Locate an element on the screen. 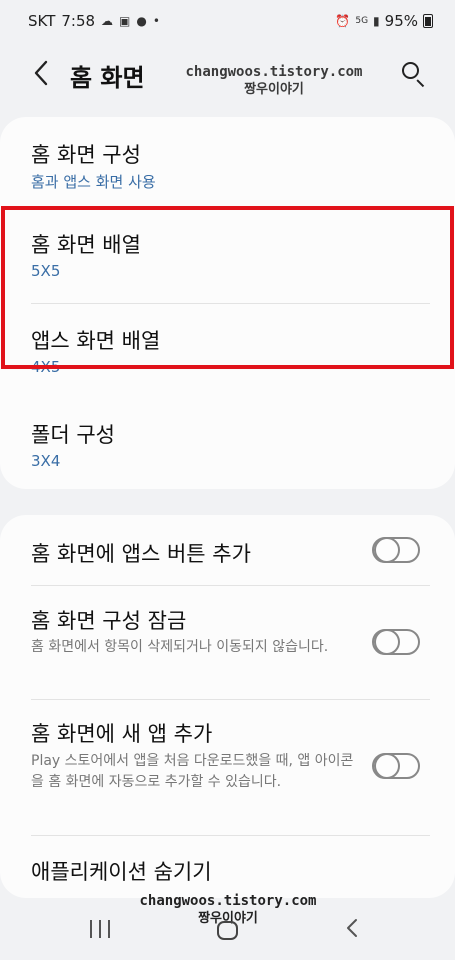 The height and width of the screenshot is (960, 455). setting-apps-button: 홈 화면에 앱스 버튼 추가 is located at coordinates (227, 550).